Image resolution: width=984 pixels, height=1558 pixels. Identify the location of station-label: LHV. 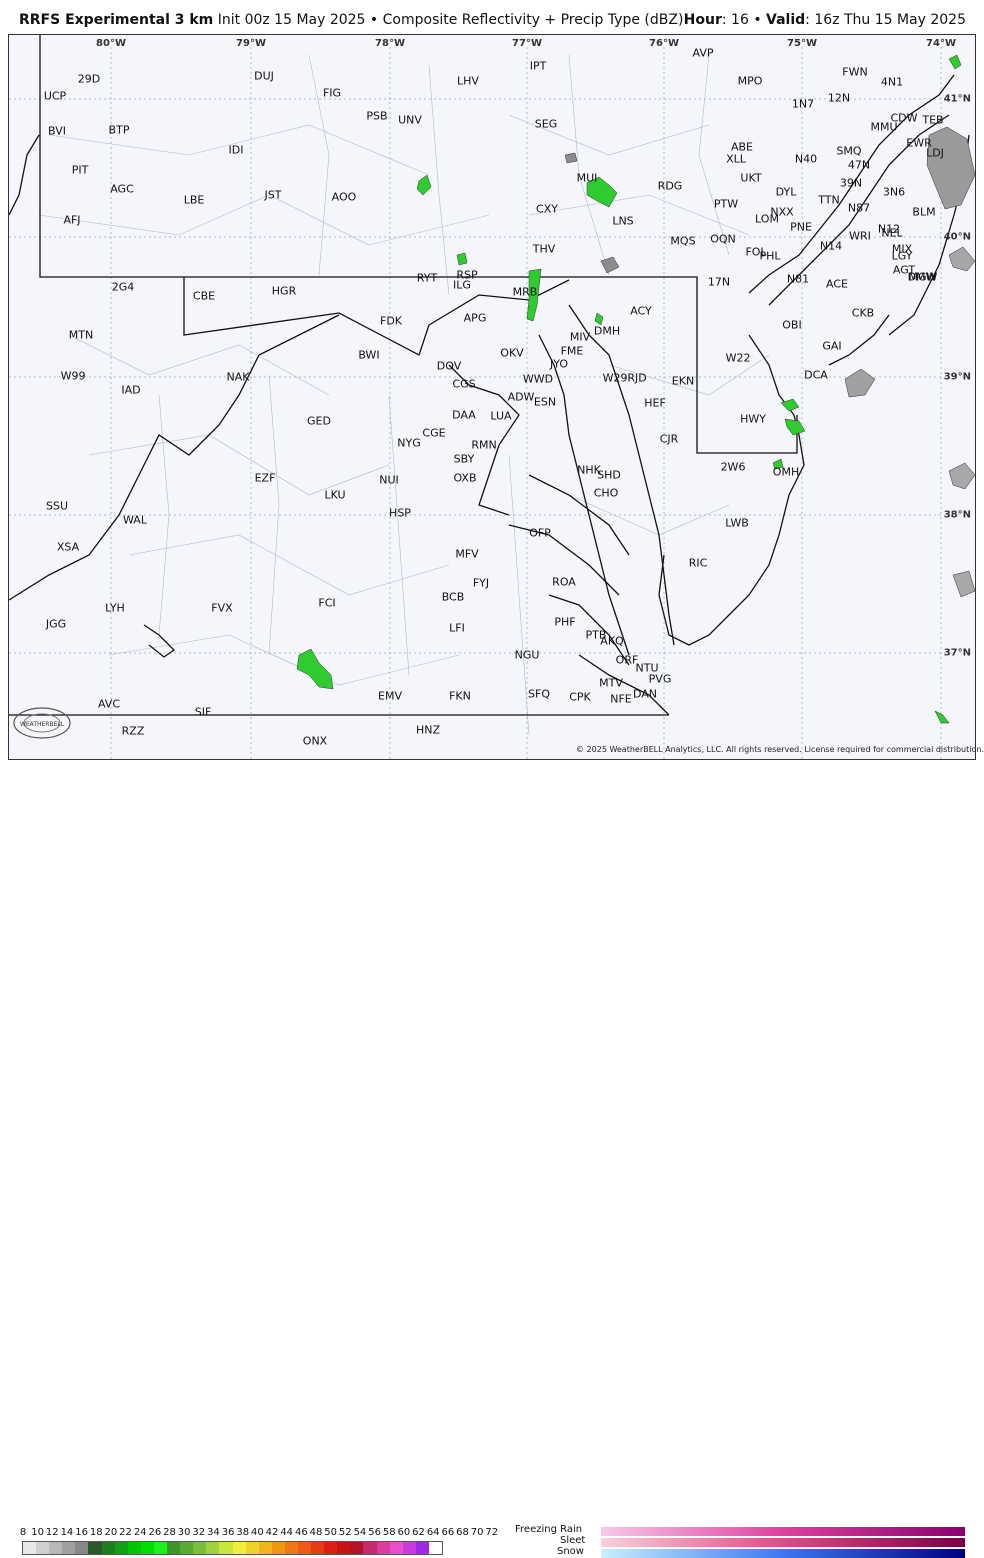
(468, 81).